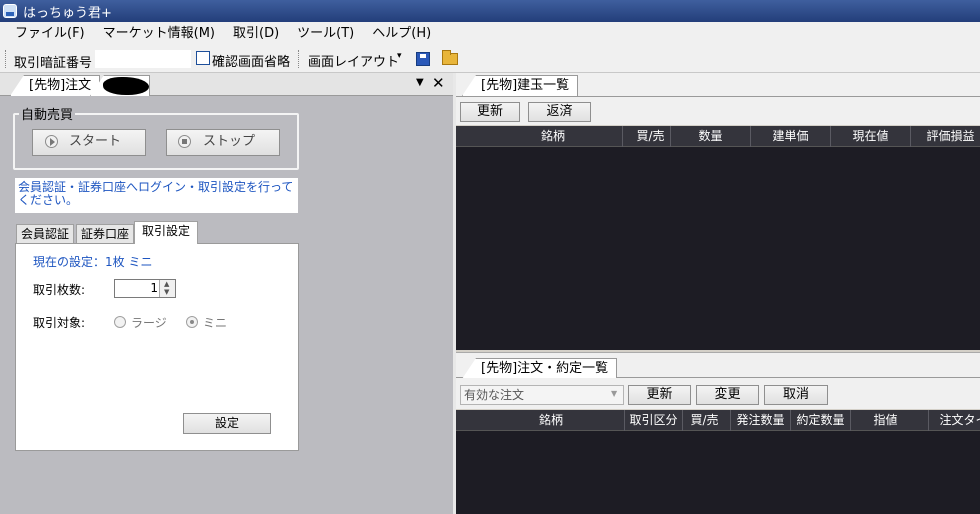 The width and height of the screenshot is (980, 514). What do you see at coordinates (520, 85) in the screenshot?
I see `tab-positions: [先物]建玉一覧` at bounding box center [520, 85].